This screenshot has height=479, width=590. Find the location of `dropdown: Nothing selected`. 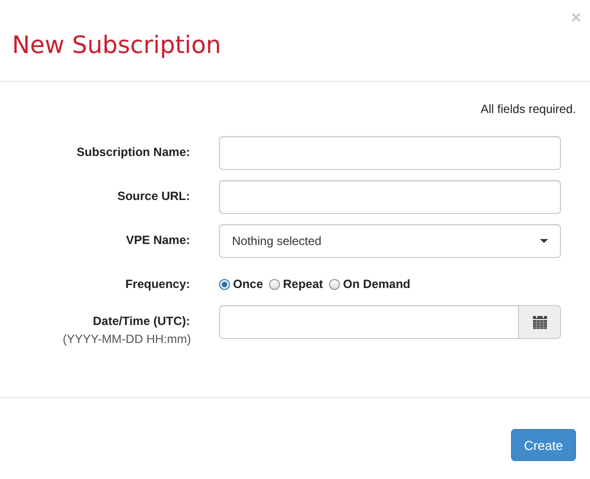

dropdown: Nothing selected is located at coordinates (390, 241).